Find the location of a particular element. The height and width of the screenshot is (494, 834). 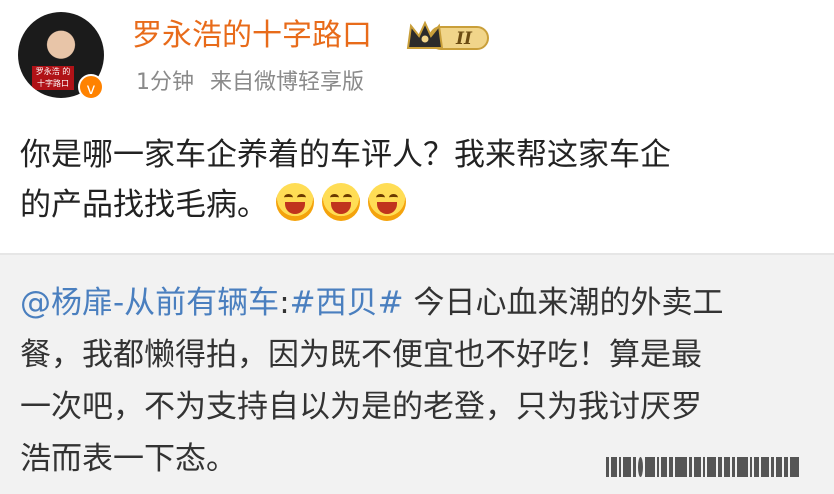

repost-line: @杨扉-从前有辆车:#西贝# 今日心血来潮的外卖工 is located at coordinates (426, 303).